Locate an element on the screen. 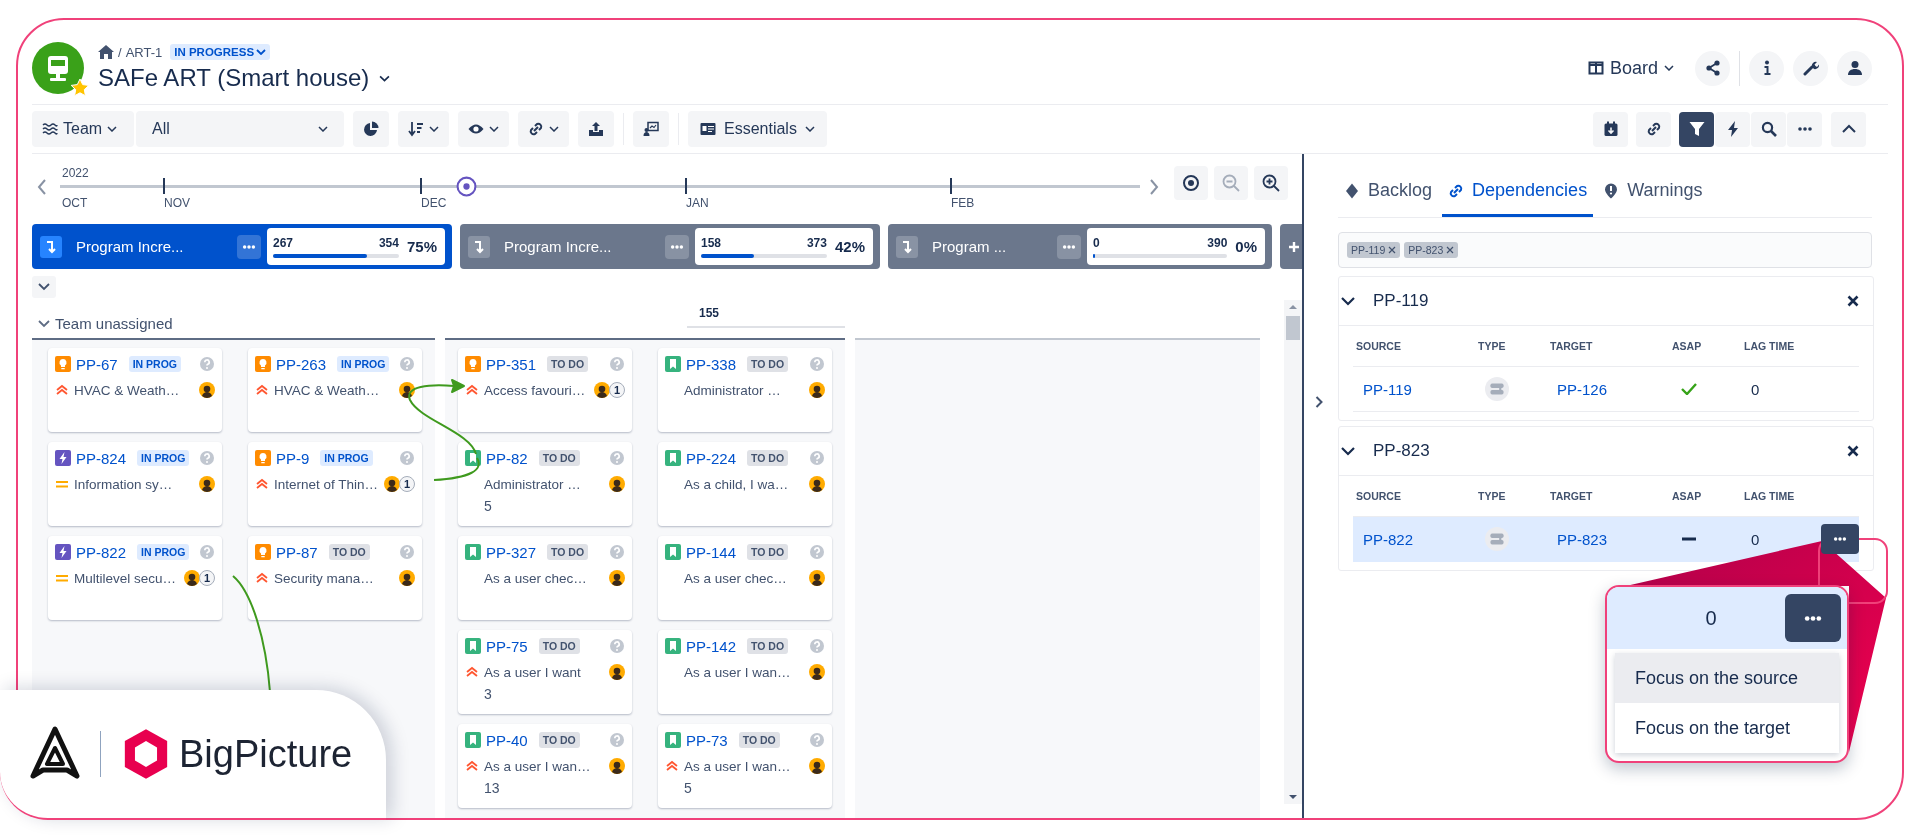 The width and height of the screenshot is (1920, 840). eye-button is located at coordinates (483, 129).